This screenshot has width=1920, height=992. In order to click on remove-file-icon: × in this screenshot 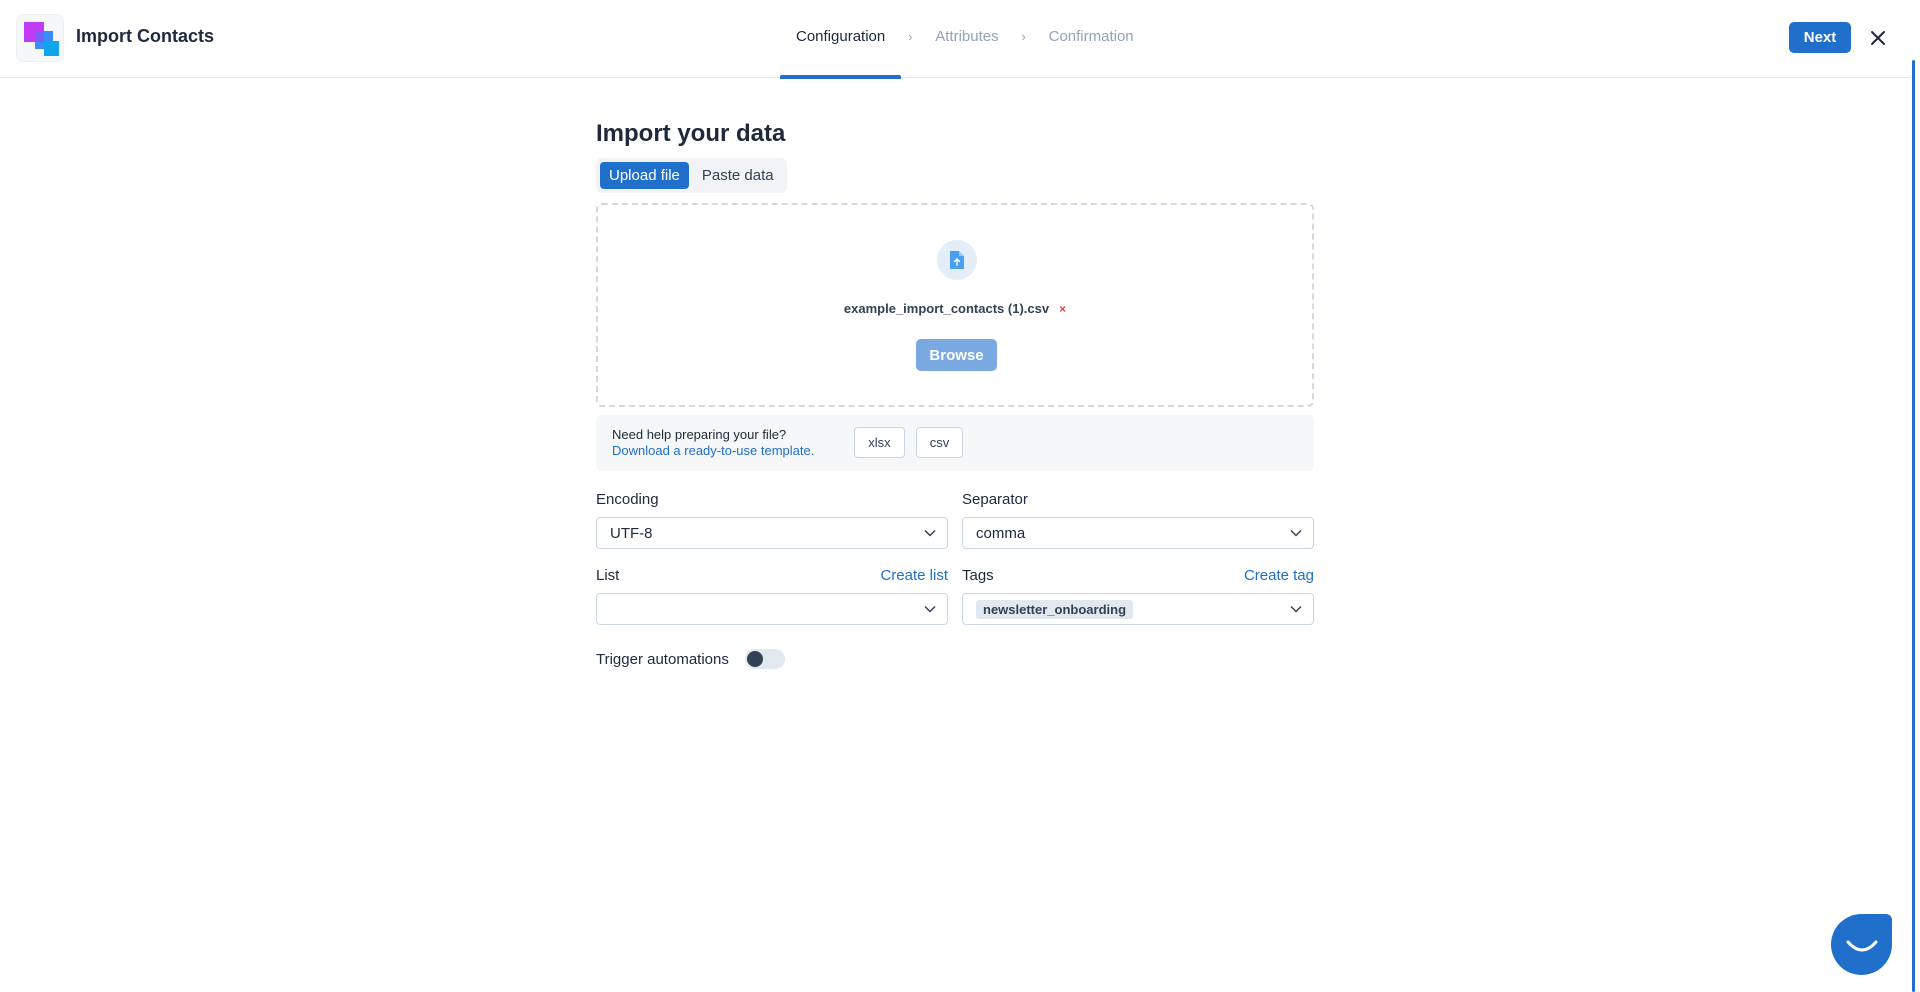, I will do `click(1062, 309)`.